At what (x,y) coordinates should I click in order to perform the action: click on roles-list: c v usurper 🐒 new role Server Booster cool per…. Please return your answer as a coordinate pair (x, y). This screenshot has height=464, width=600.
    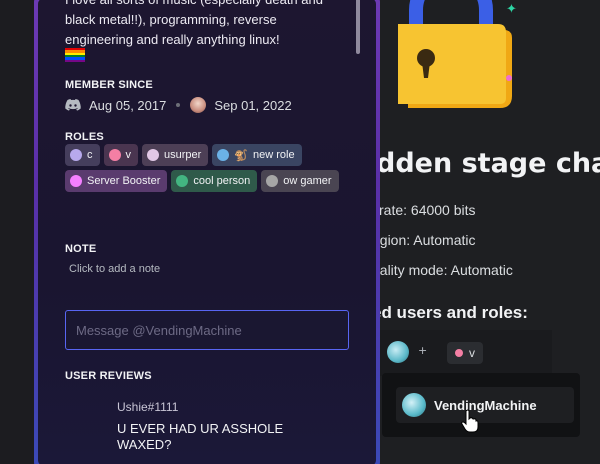
    Looking at the image, I should click on (210, 168).